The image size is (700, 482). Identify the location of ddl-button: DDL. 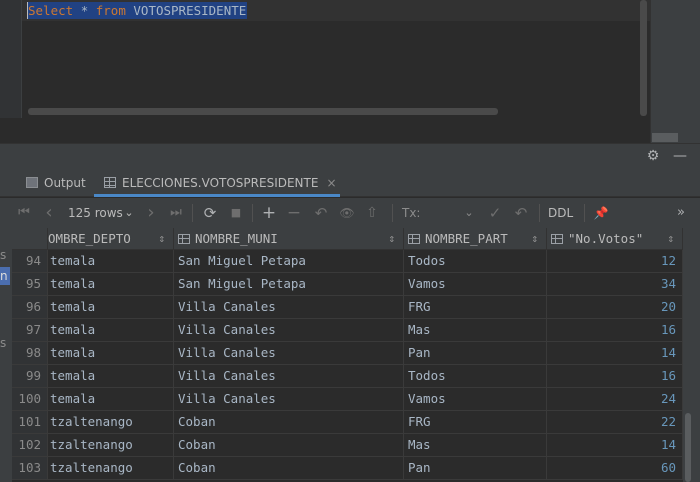
(562, 213).